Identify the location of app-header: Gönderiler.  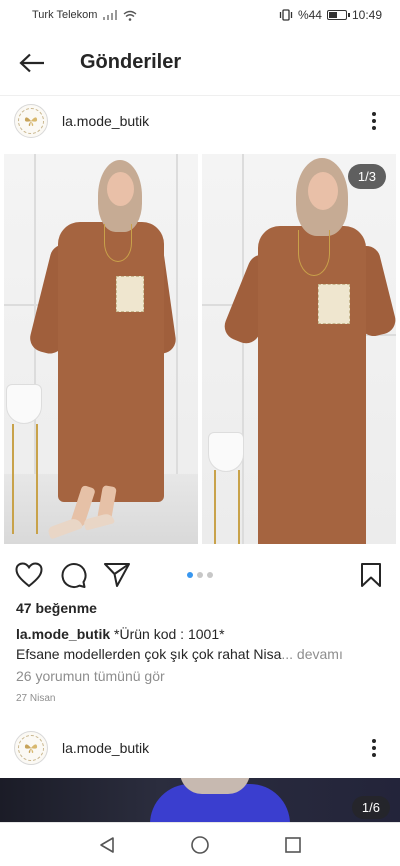
(200, 63).